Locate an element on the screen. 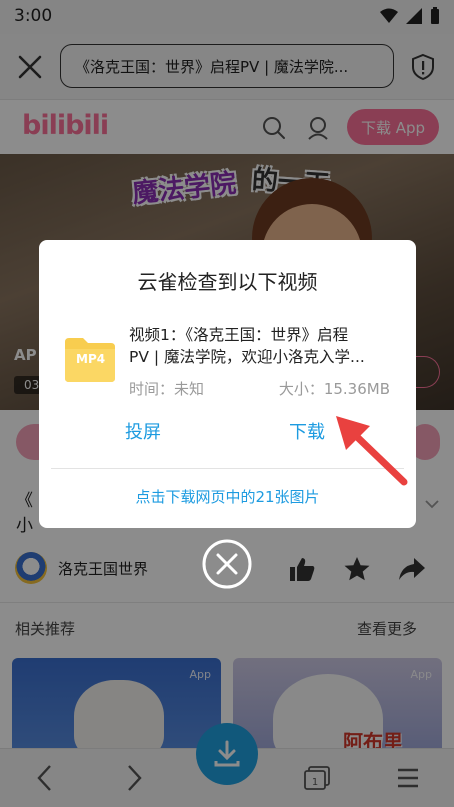 This screenshot has height=807, width=454. cast-button: 投屏 is located at coordinates (143, 431).